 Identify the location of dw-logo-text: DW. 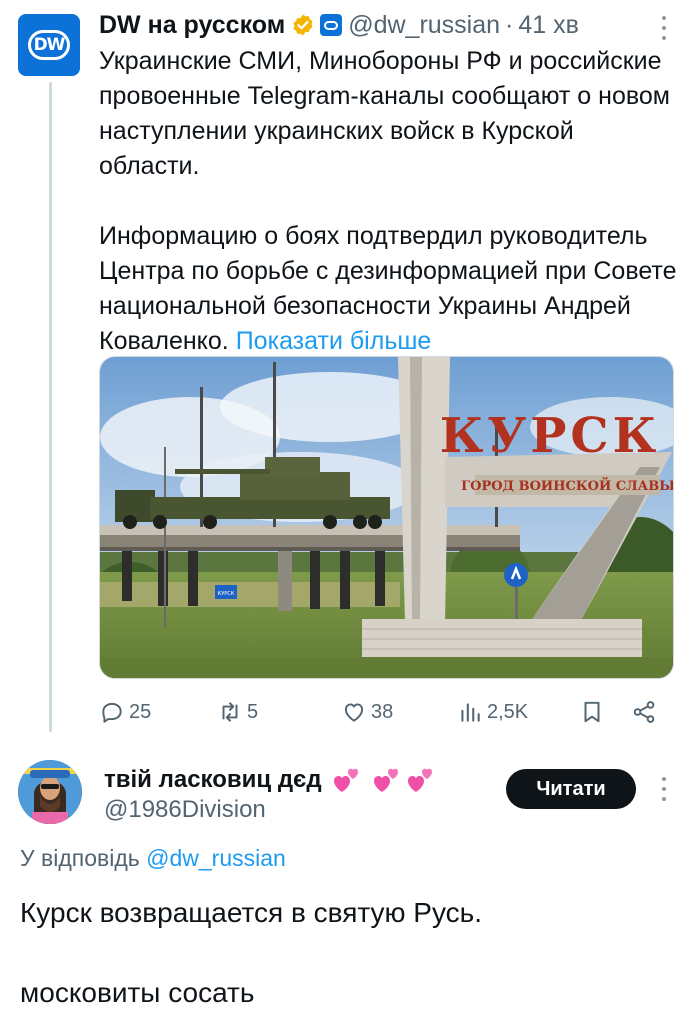
(49, 45).